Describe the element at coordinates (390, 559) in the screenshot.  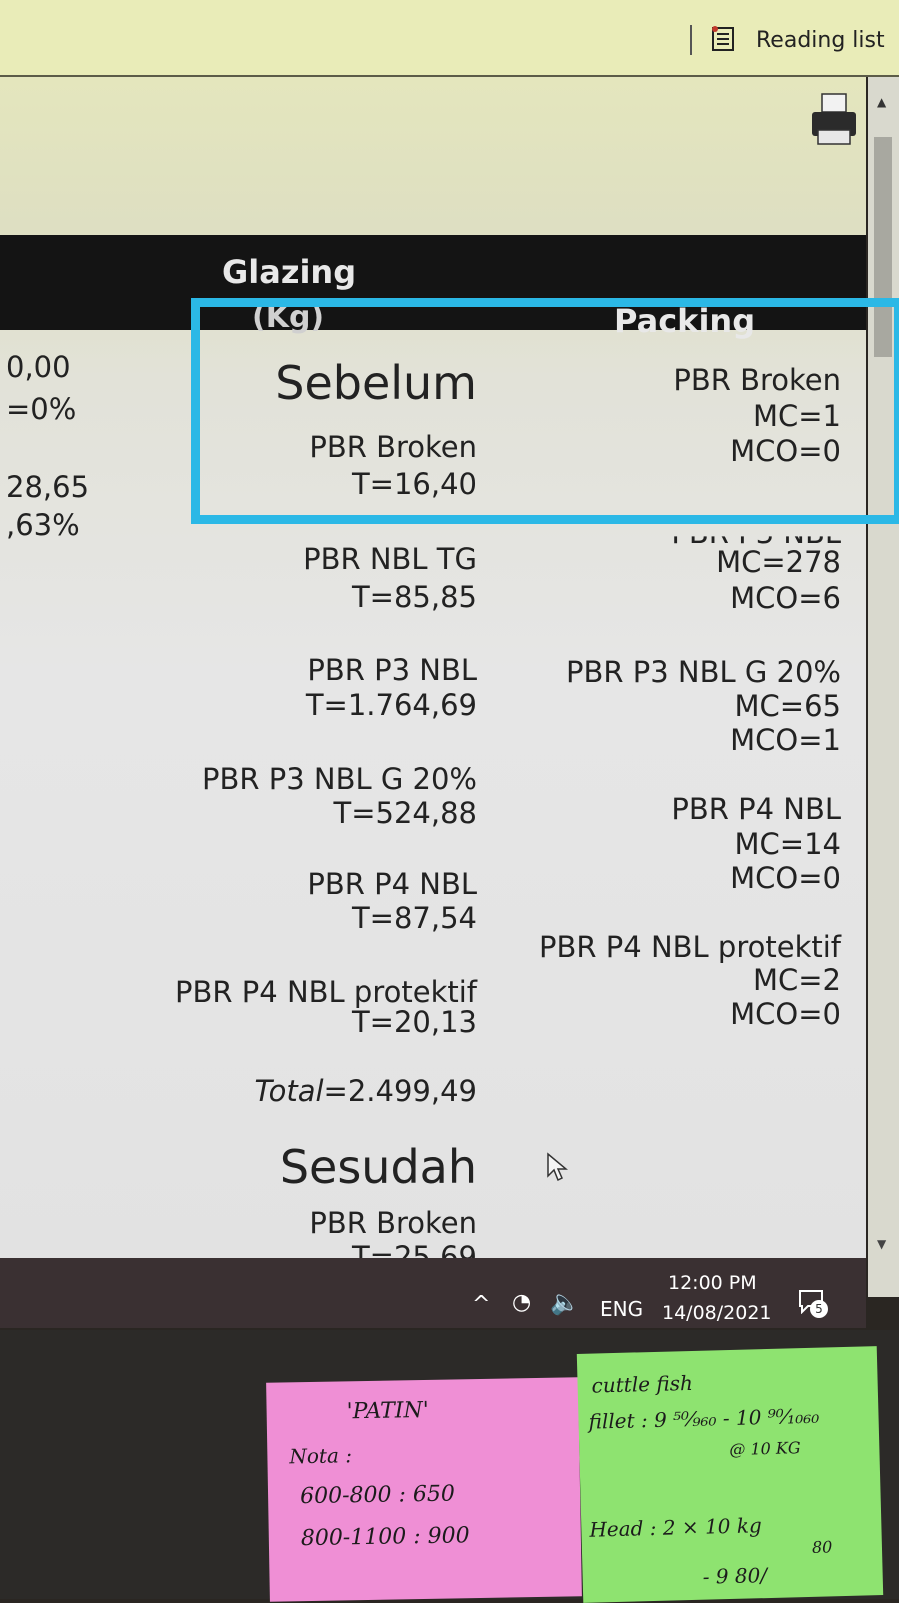
I see `glazing-item-name: PBR NBL TG` at that location.